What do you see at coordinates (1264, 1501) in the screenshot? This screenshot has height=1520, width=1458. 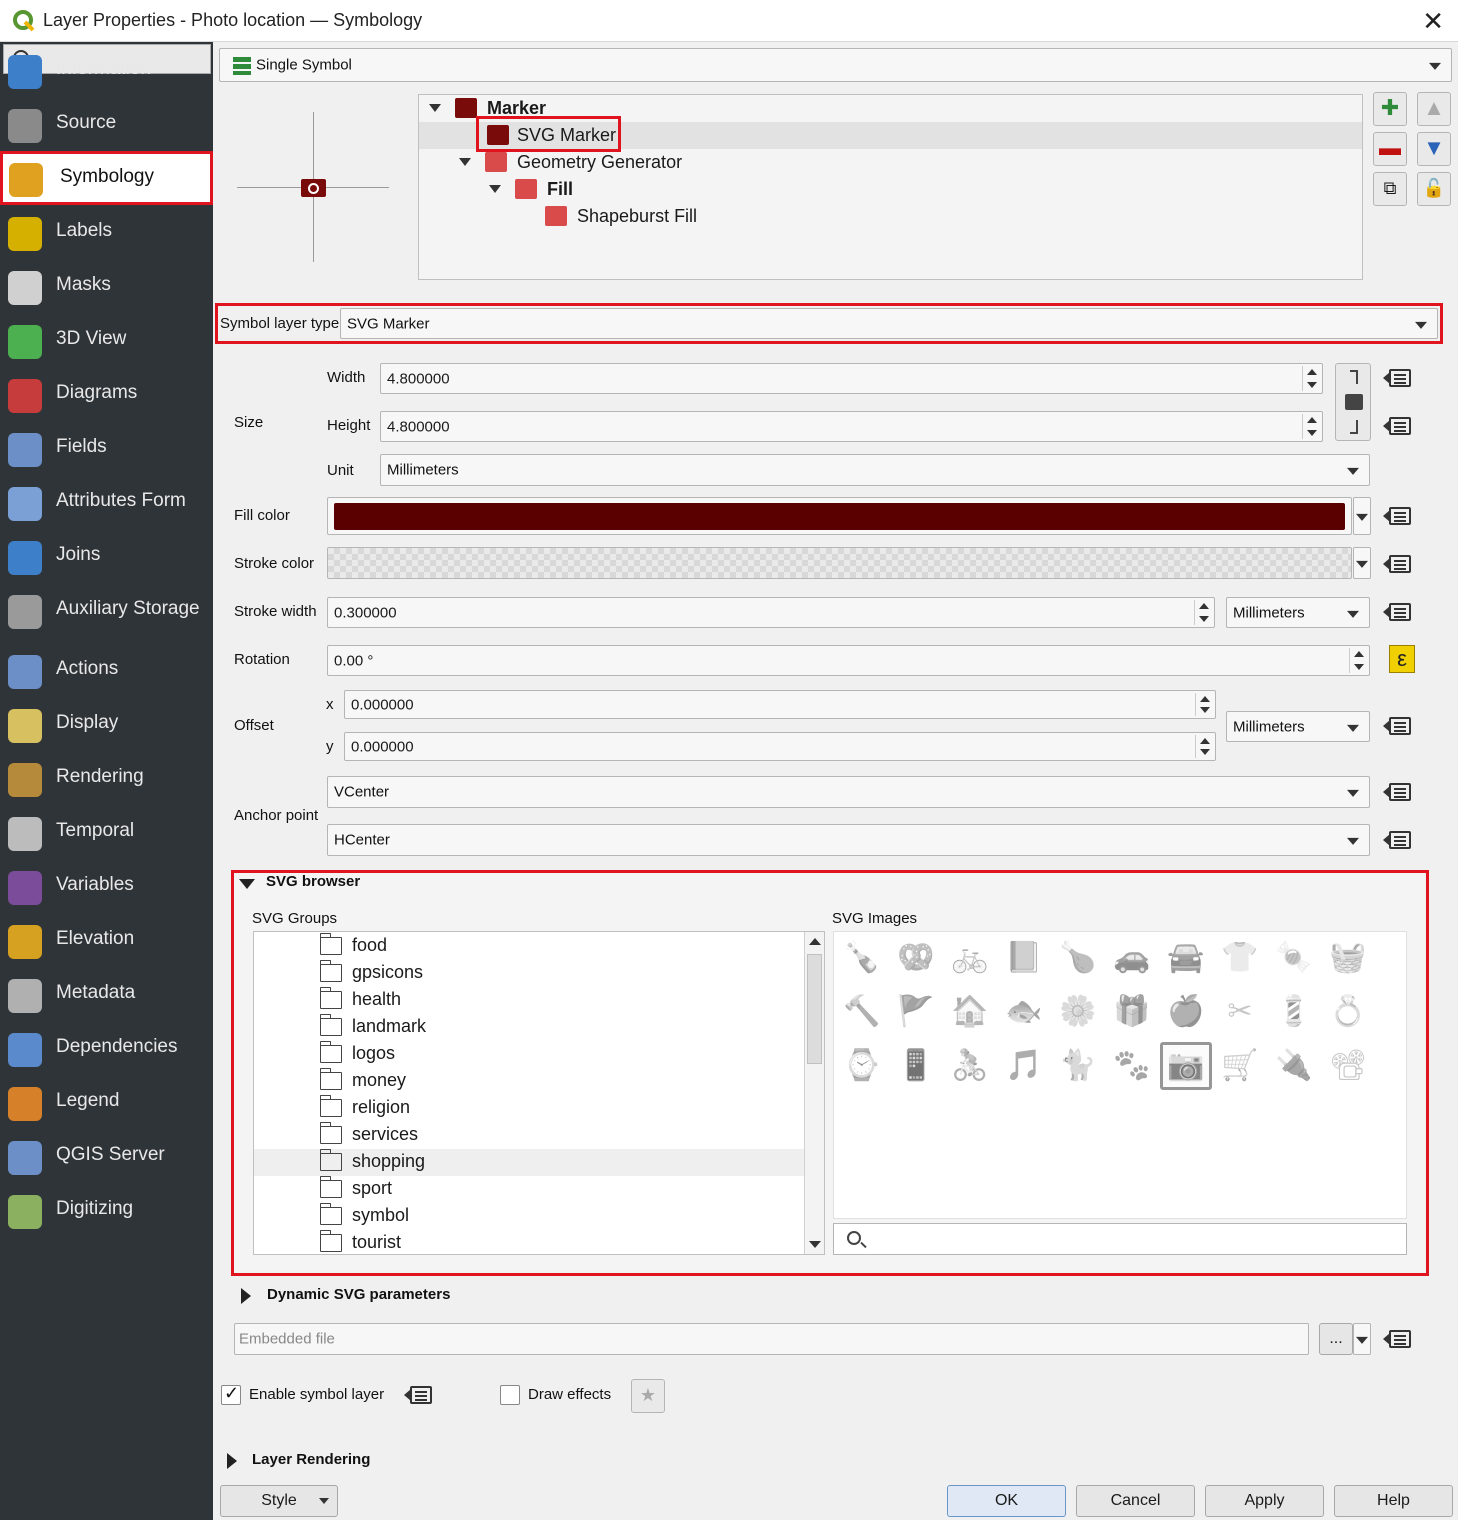 I see `apply-button: Apply` at bounding box center [1264, 1501].